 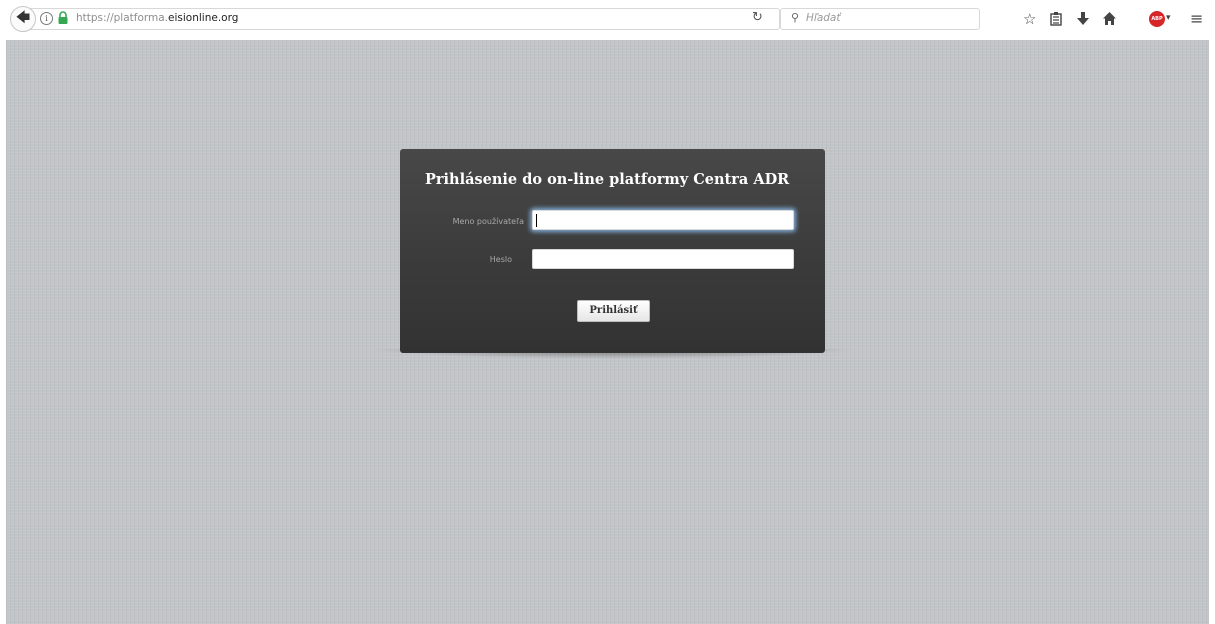 What do you see at coordinates (203, 18) in the screenshot?
I see `url-host: eisionline.org` at bounding box center [203, 18].